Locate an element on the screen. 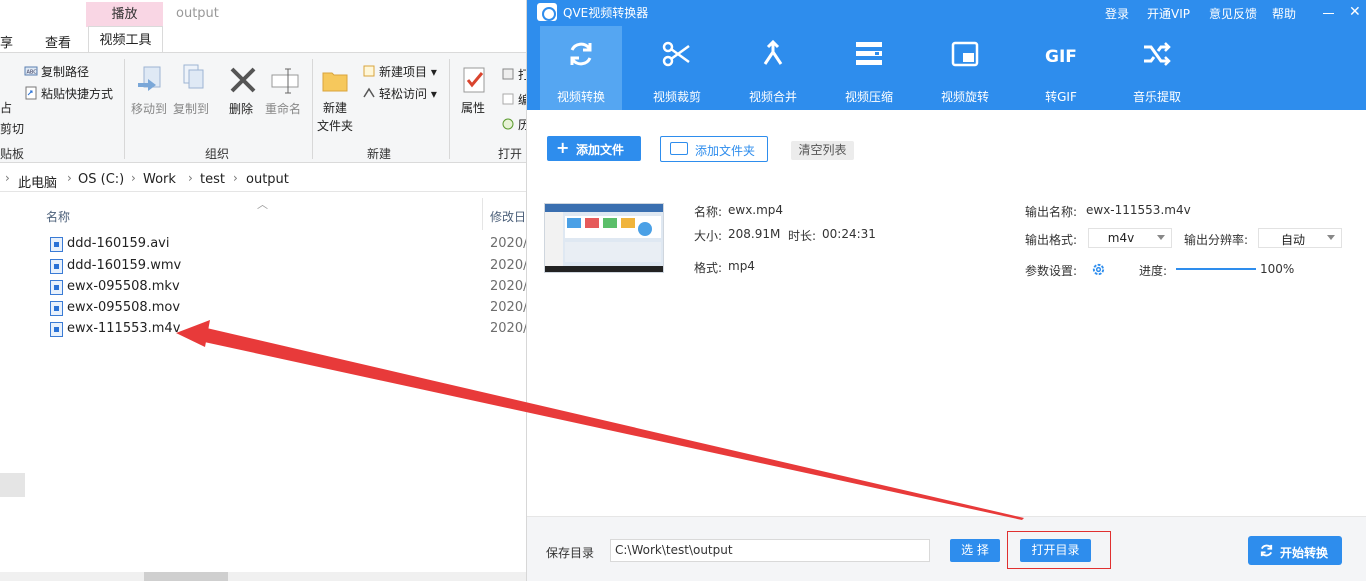 This screenshot has height=581, width=1366. size-label: 大小: is located at coordinates (708, 236).